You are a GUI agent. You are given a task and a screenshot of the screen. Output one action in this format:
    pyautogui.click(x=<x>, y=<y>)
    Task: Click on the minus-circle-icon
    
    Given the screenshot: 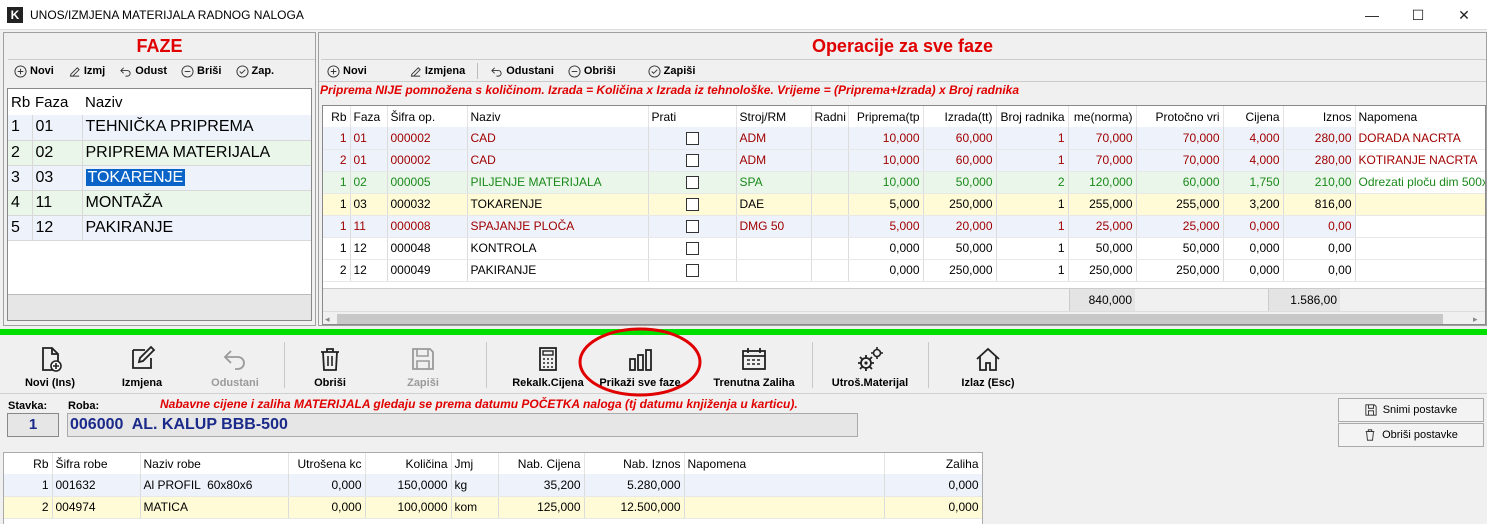 What is the action you would take?
    pyautogui.click(x=574, y=71)
    